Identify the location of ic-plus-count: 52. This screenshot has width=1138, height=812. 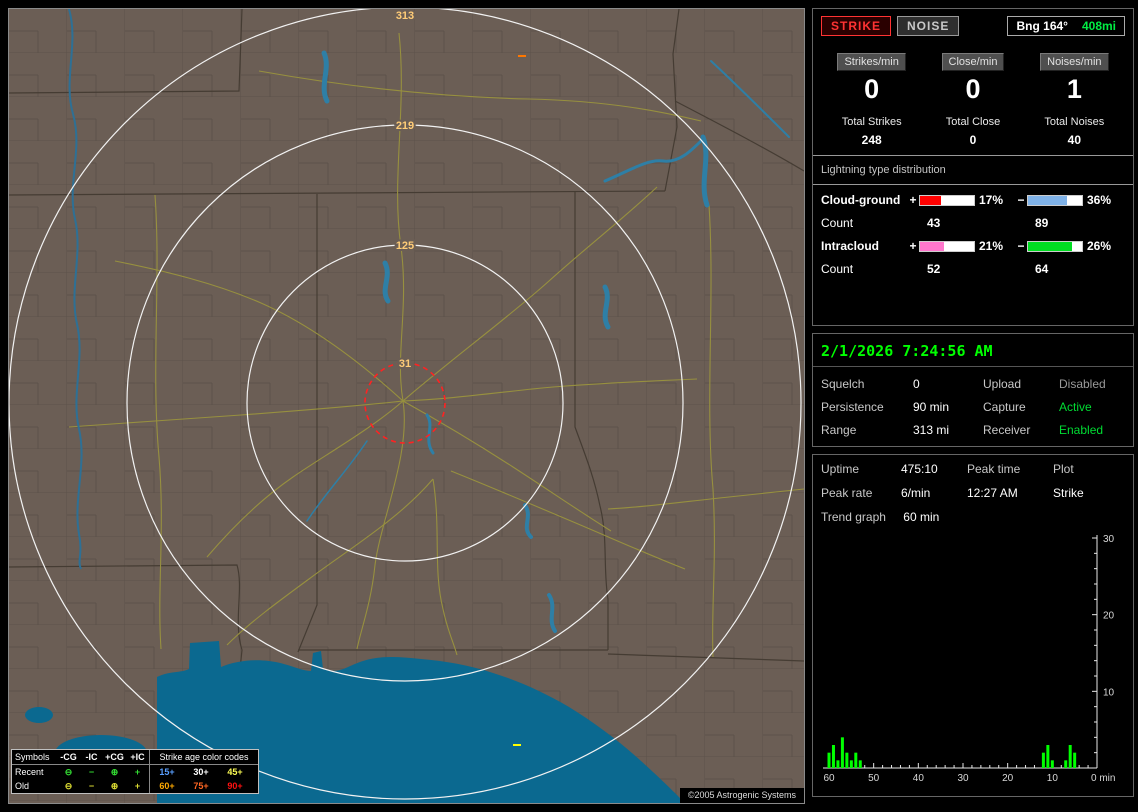
(934, 269).